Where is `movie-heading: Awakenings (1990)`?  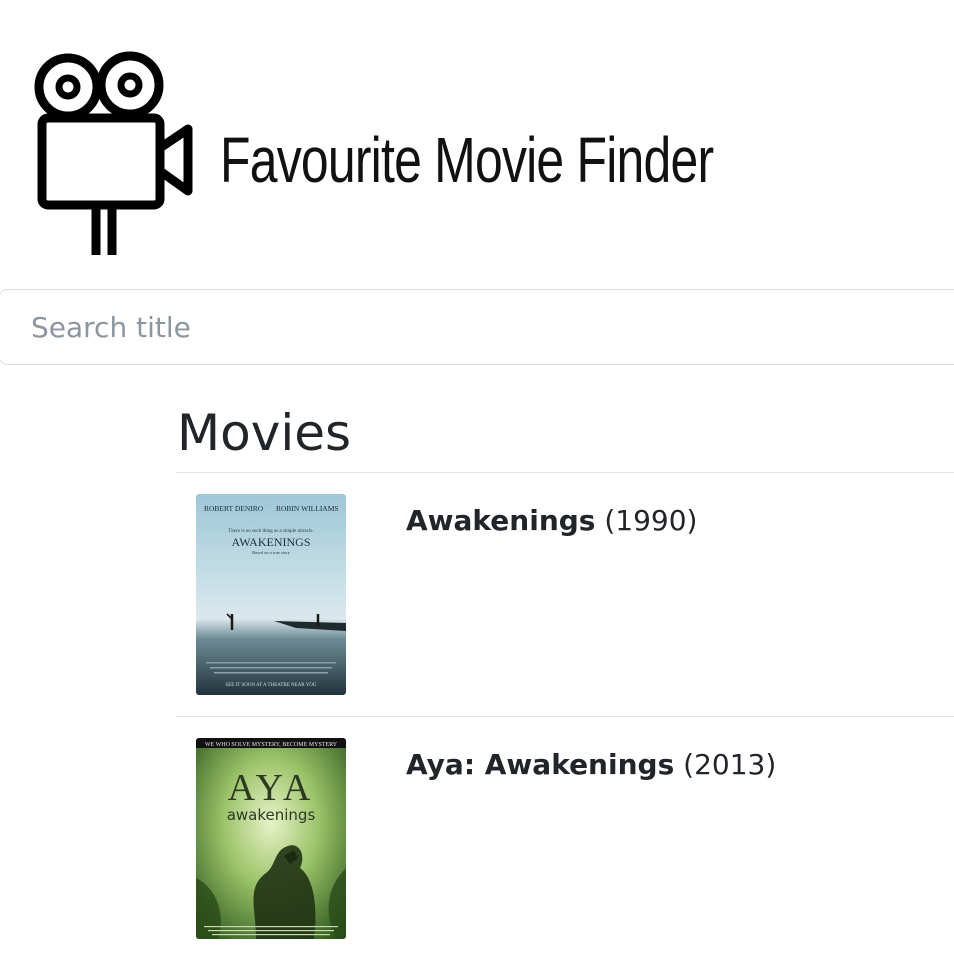 movie-heading: Awakenings (1990) is located at coordinates (551, 521).